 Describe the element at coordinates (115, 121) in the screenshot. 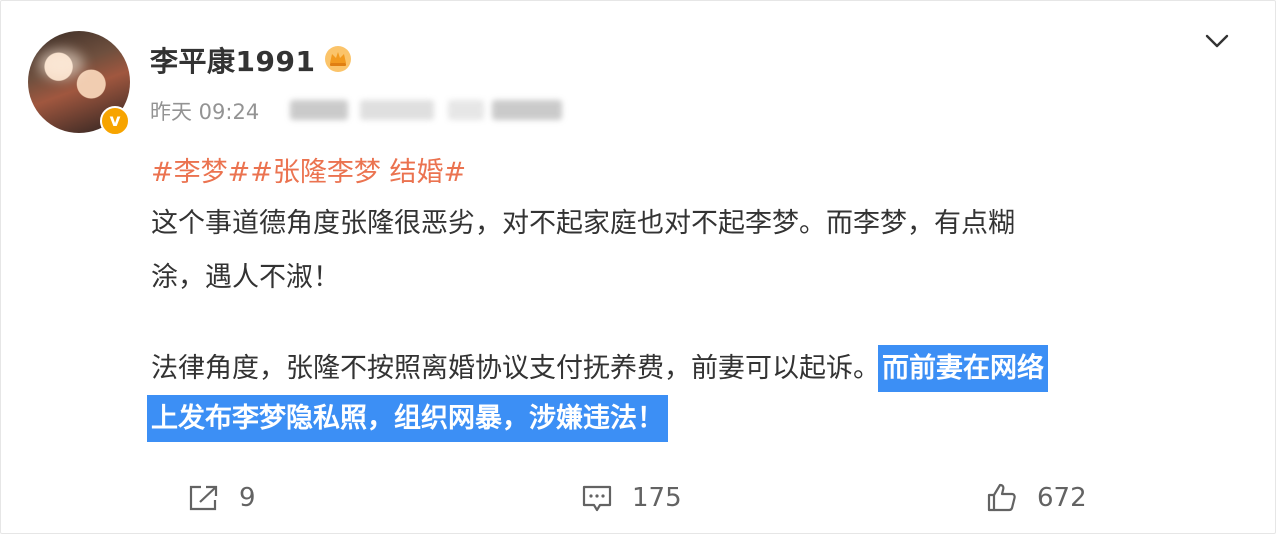

I see `verified-badge-icon: v` at that location.